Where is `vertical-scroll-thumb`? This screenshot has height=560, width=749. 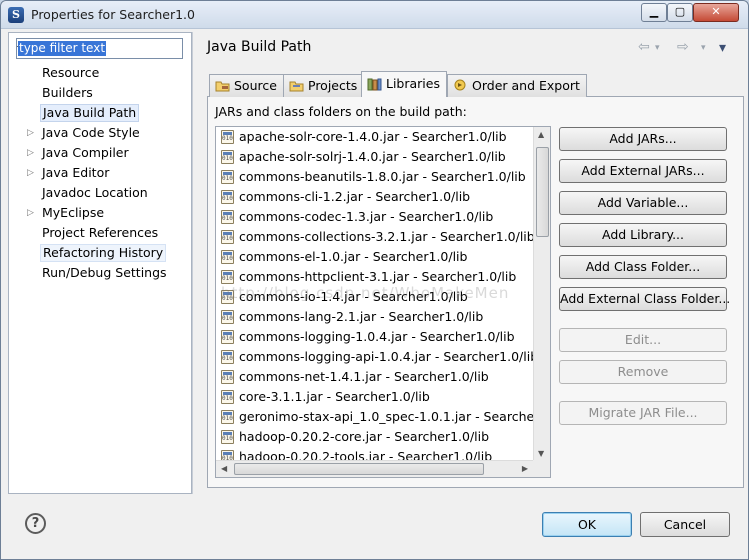 vertical-scroll-thumb is located at coordinates (542, 192).